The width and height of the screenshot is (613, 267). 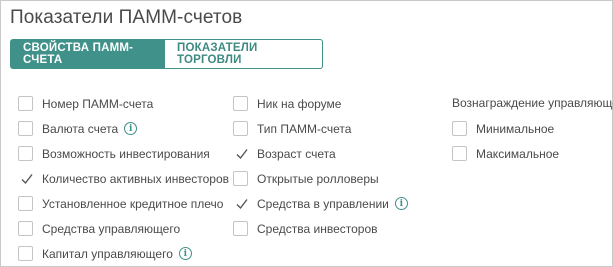 I want to click on checkbox-label: Минимальное, so click(x=515, y=129).